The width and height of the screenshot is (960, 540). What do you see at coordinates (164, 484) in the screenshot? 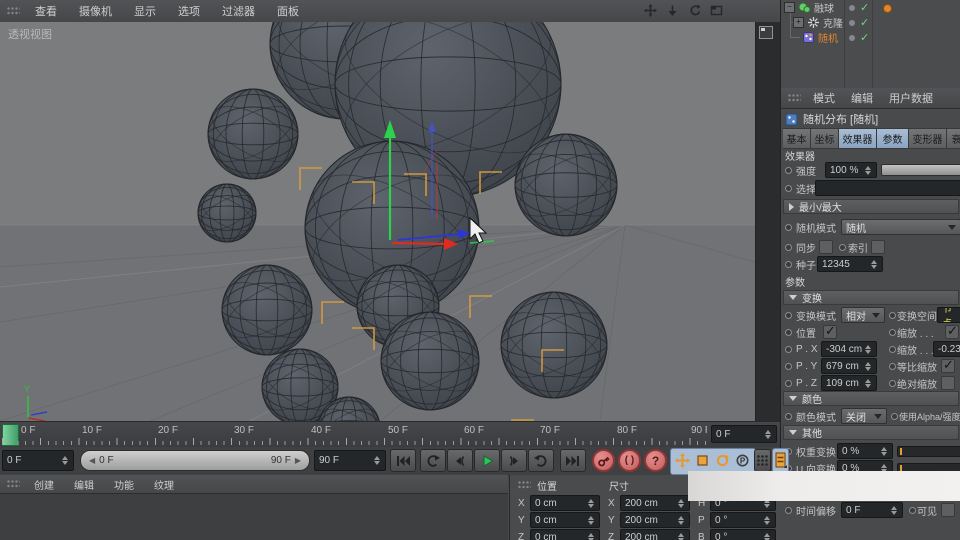
I see `menu-texture: 纹理` at bounding box center [164, 484].